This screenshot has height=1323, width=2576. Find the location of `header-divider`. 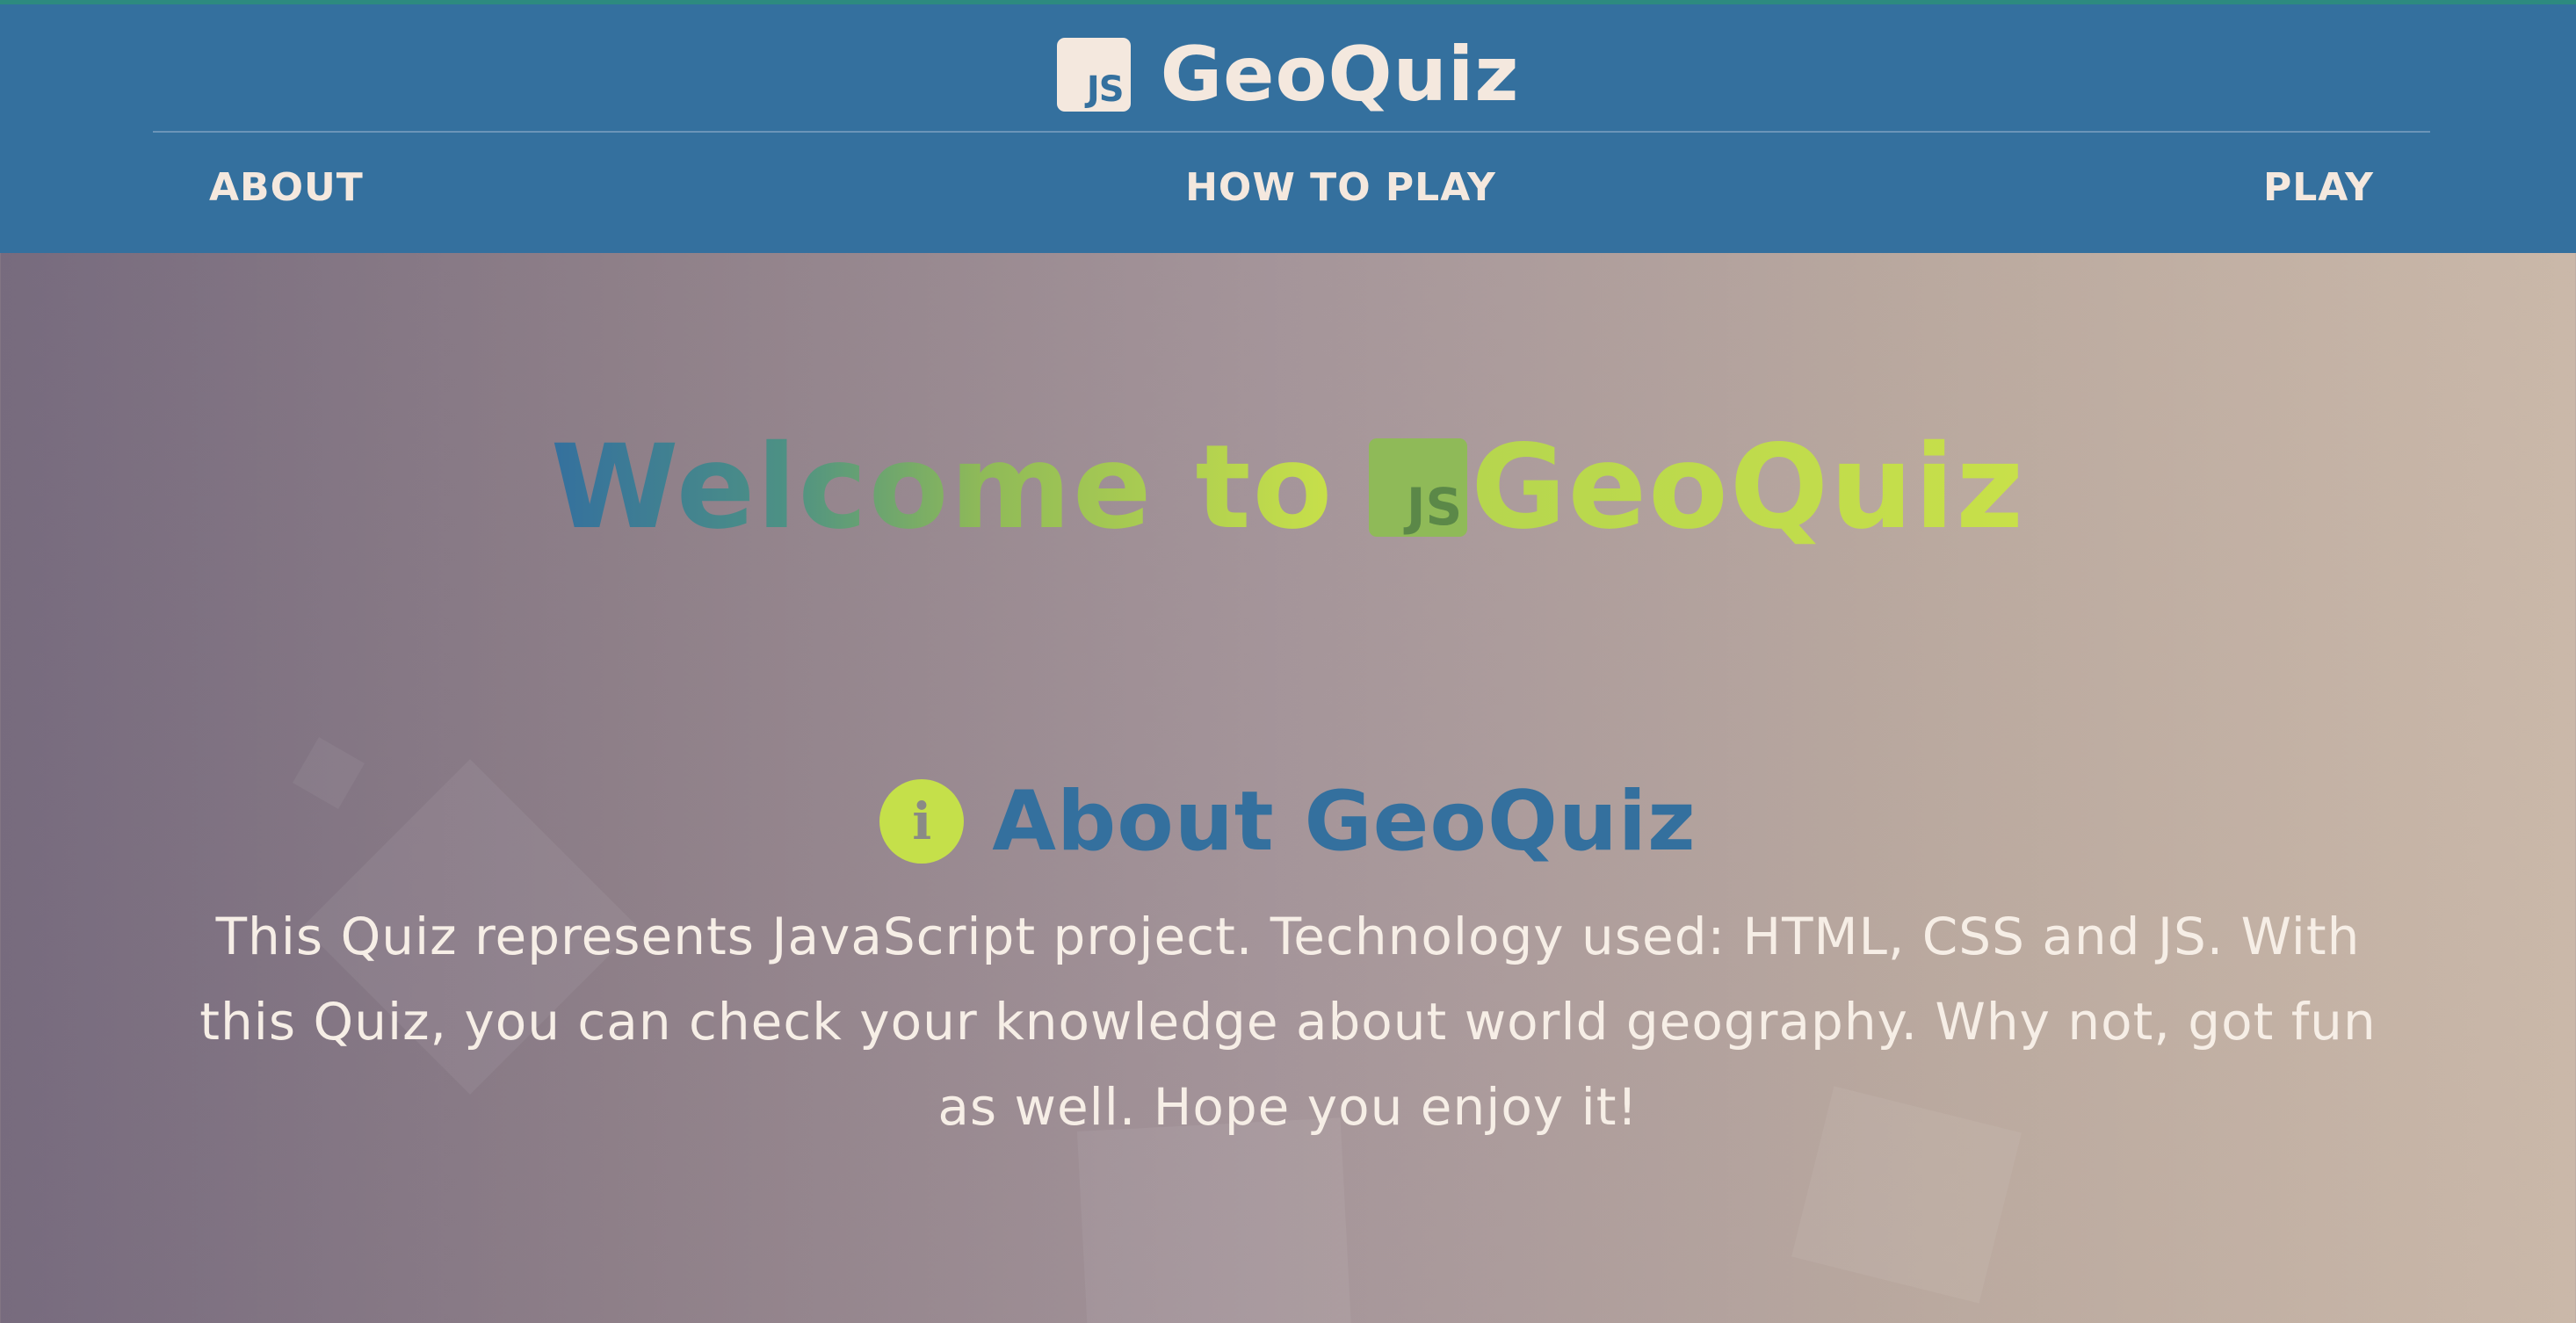

header-divider is located at coordinates (1291, 132).